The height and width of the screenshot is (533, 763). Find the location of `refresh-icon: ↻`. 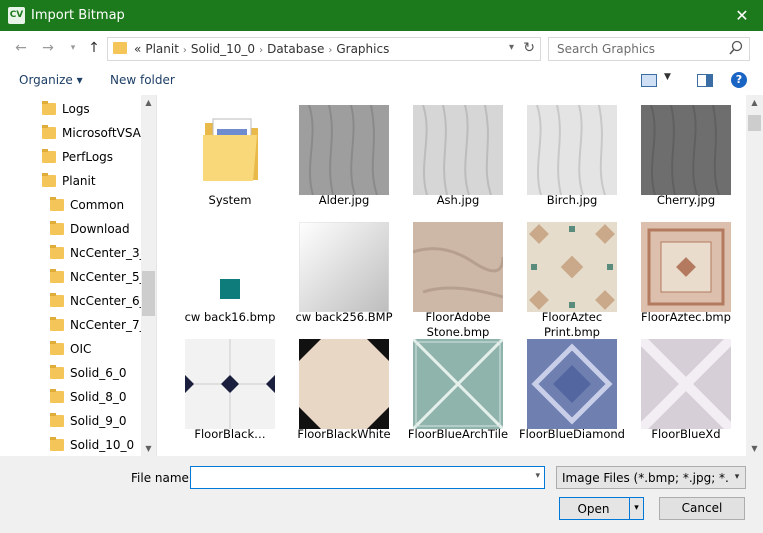

refresh-icon: ↻ is located at coordinates (529, 48).